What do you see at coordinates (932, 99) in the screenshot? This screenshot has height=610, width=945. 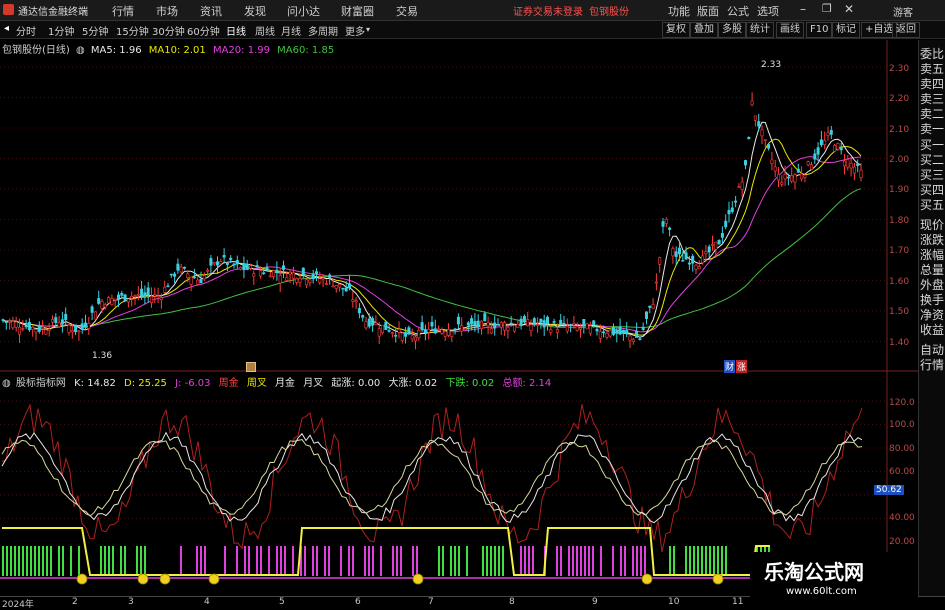 I see `side-item-sell3: 卖三` at bounding box center [932, 99].